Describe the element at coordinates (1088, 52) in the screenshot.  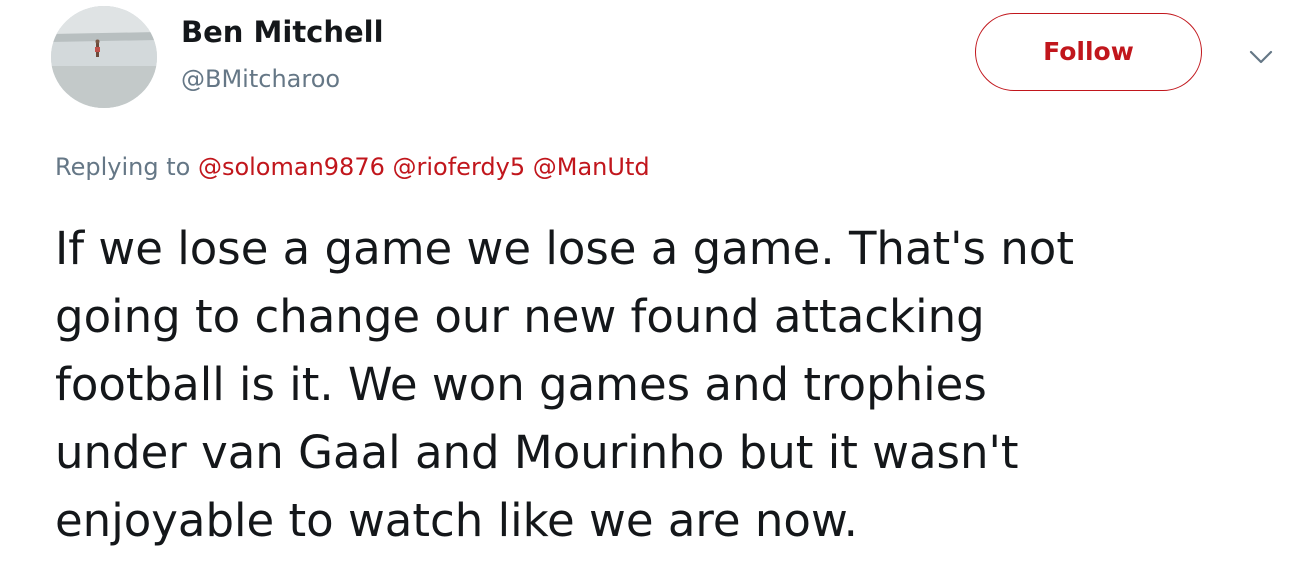
I see `follow-button: Follow` at that location.